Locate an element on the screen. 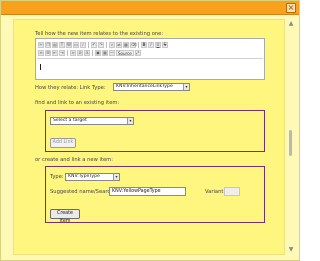 The width and height of the screenshot is (320, 261). image-icon: ▣ is located at coordinates (98, 53).